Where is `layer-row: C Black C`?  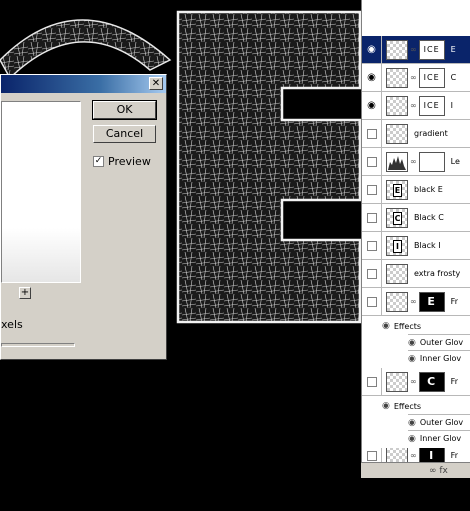
layer-row: C Black C is located at coordinates (416, 217).